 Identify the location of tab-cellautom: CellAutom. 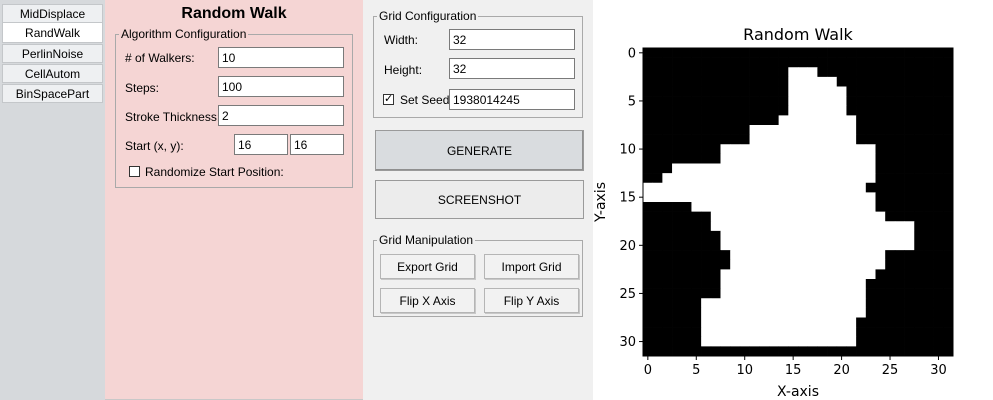
(52, 73).